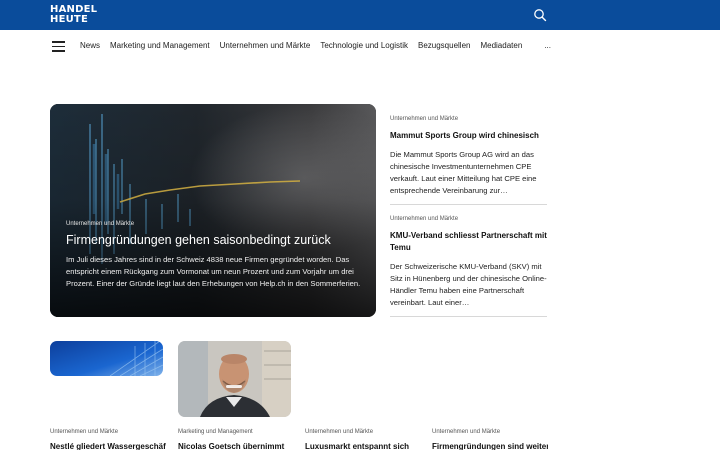 Image resolution: width=720 pixels, height=450 pixels. Describe the element at coordinates (363, 446) in the screenshot. I see `card-title: Luxusmarkt entspannt sich` at that location.